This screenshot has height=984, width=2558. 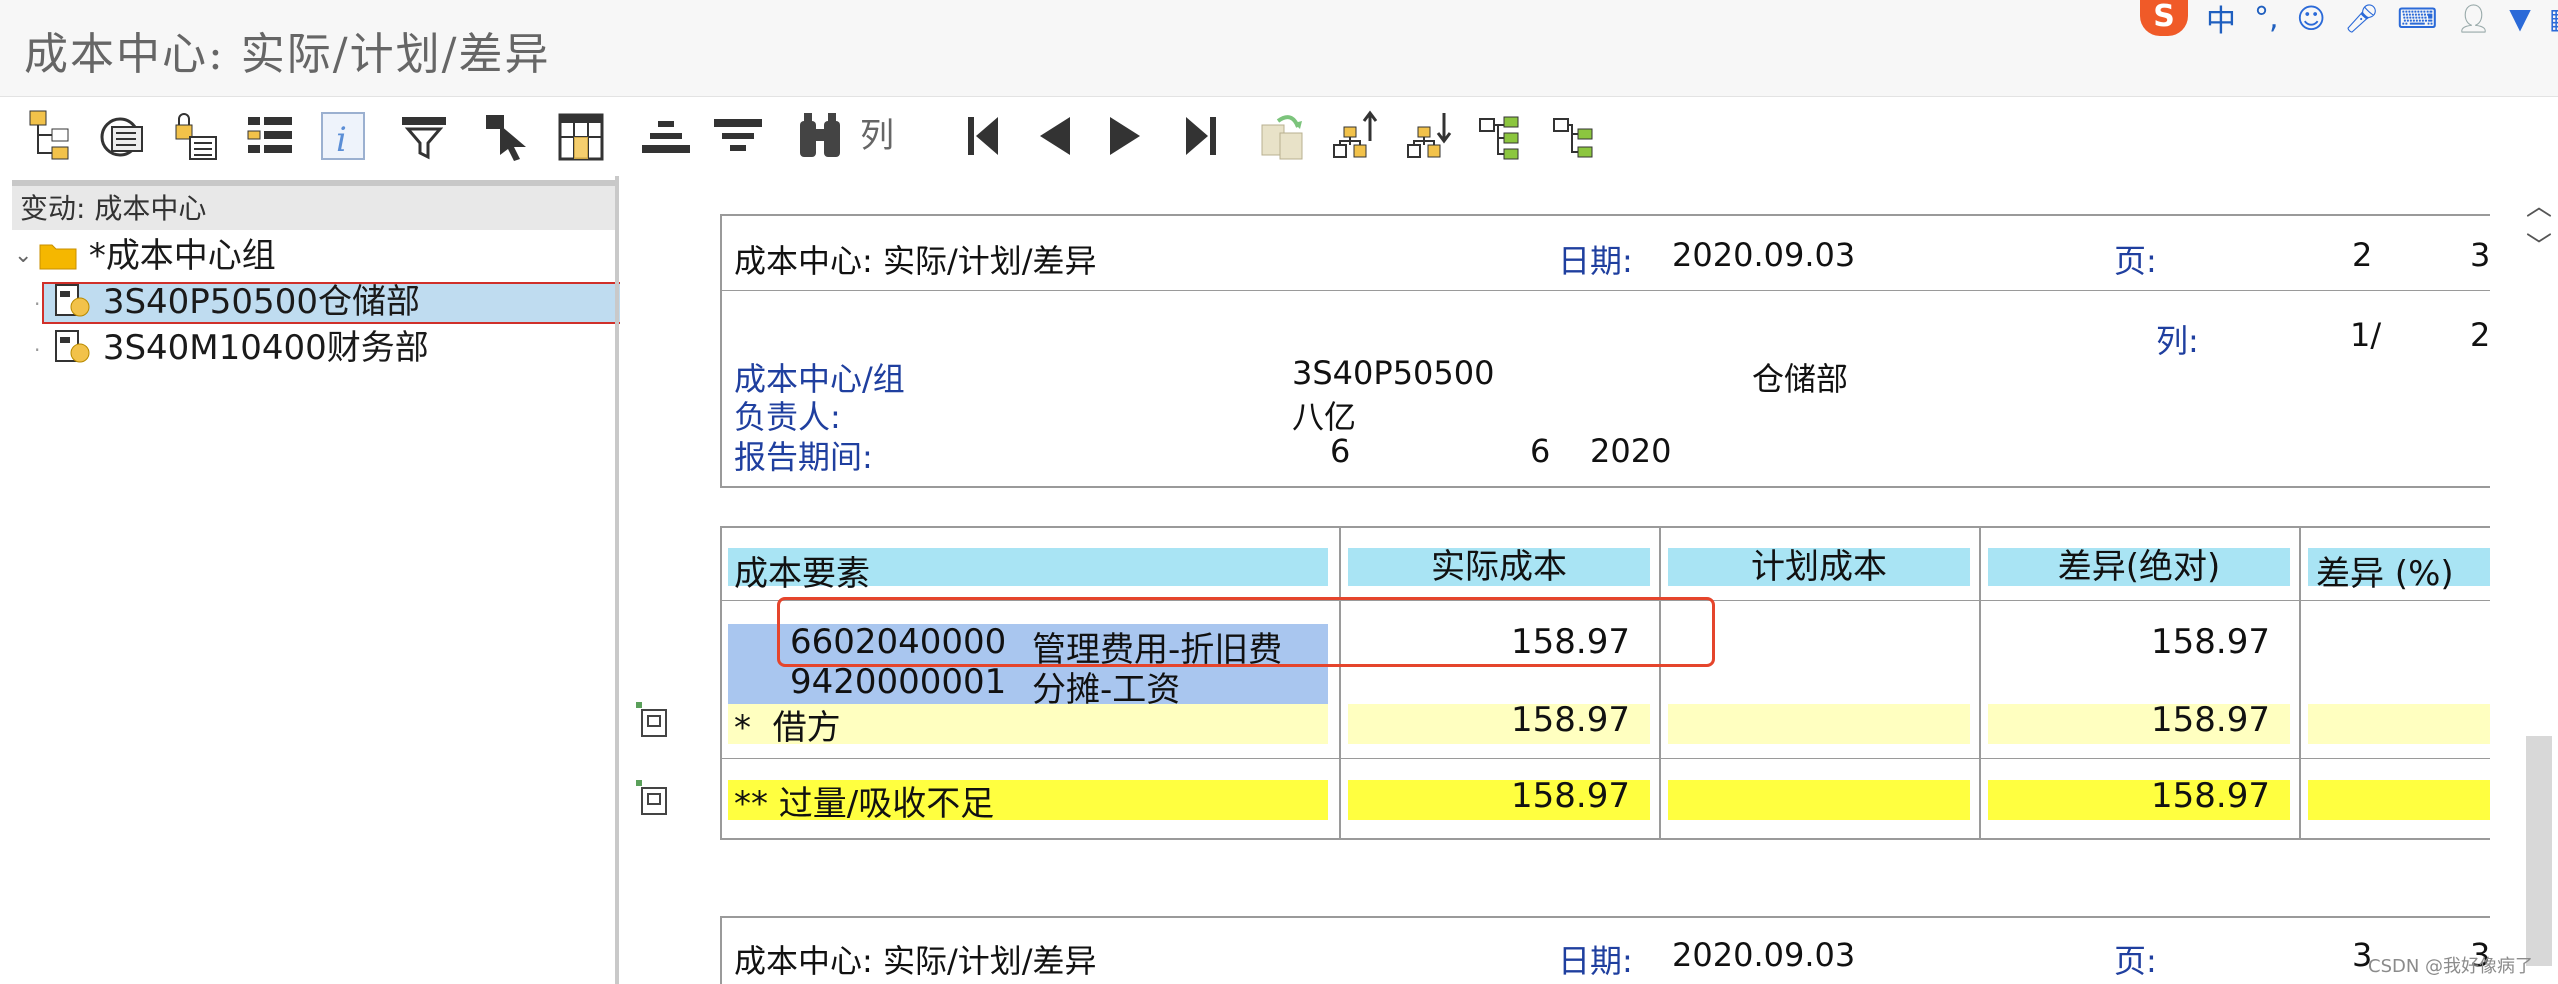 What do you see at coordinates (424, 136) in the screenshot?
I see `filter-header-icon` at bounding box center [424, 136].